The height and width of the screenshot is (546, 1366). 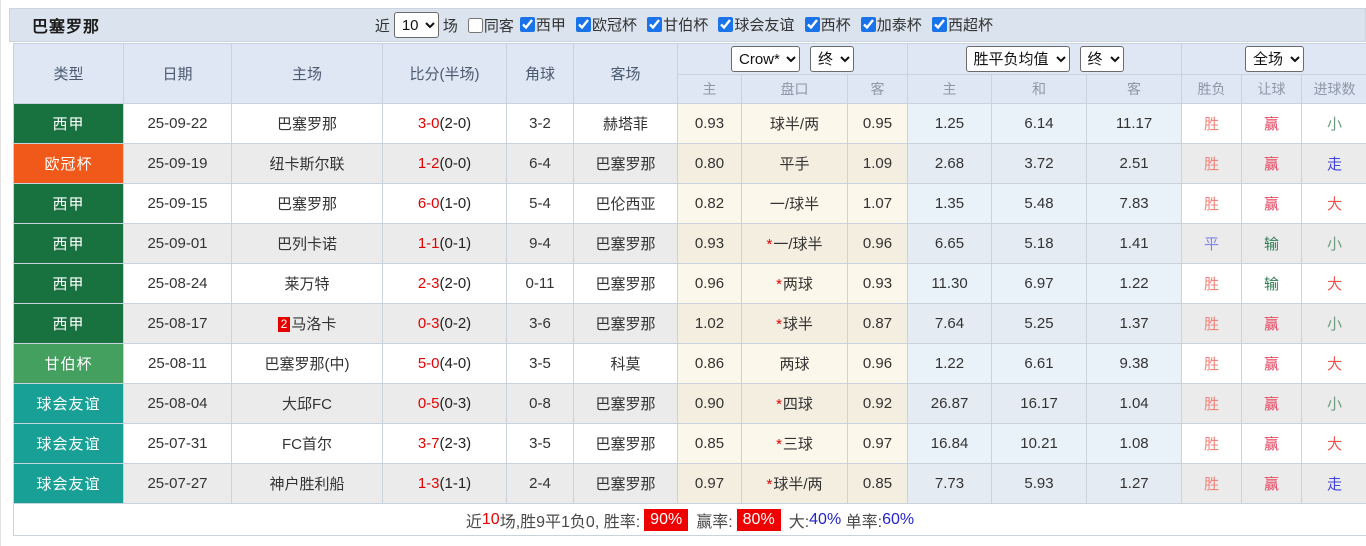 What do you see at coordinates (444, 163) in the screenshot?
I see `score-cell: 1-2(0-0)` at bounding box center [444, 163].